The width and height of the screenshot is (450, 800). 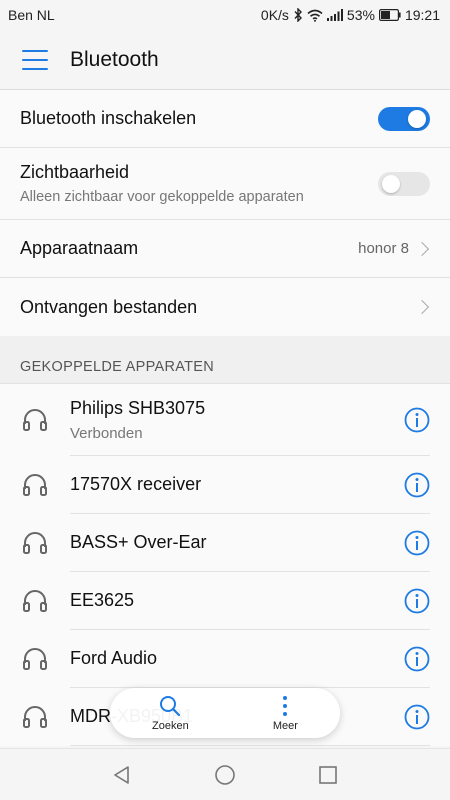 I want to click on paired-device-item: EE3625, so click(x=225, y=601).